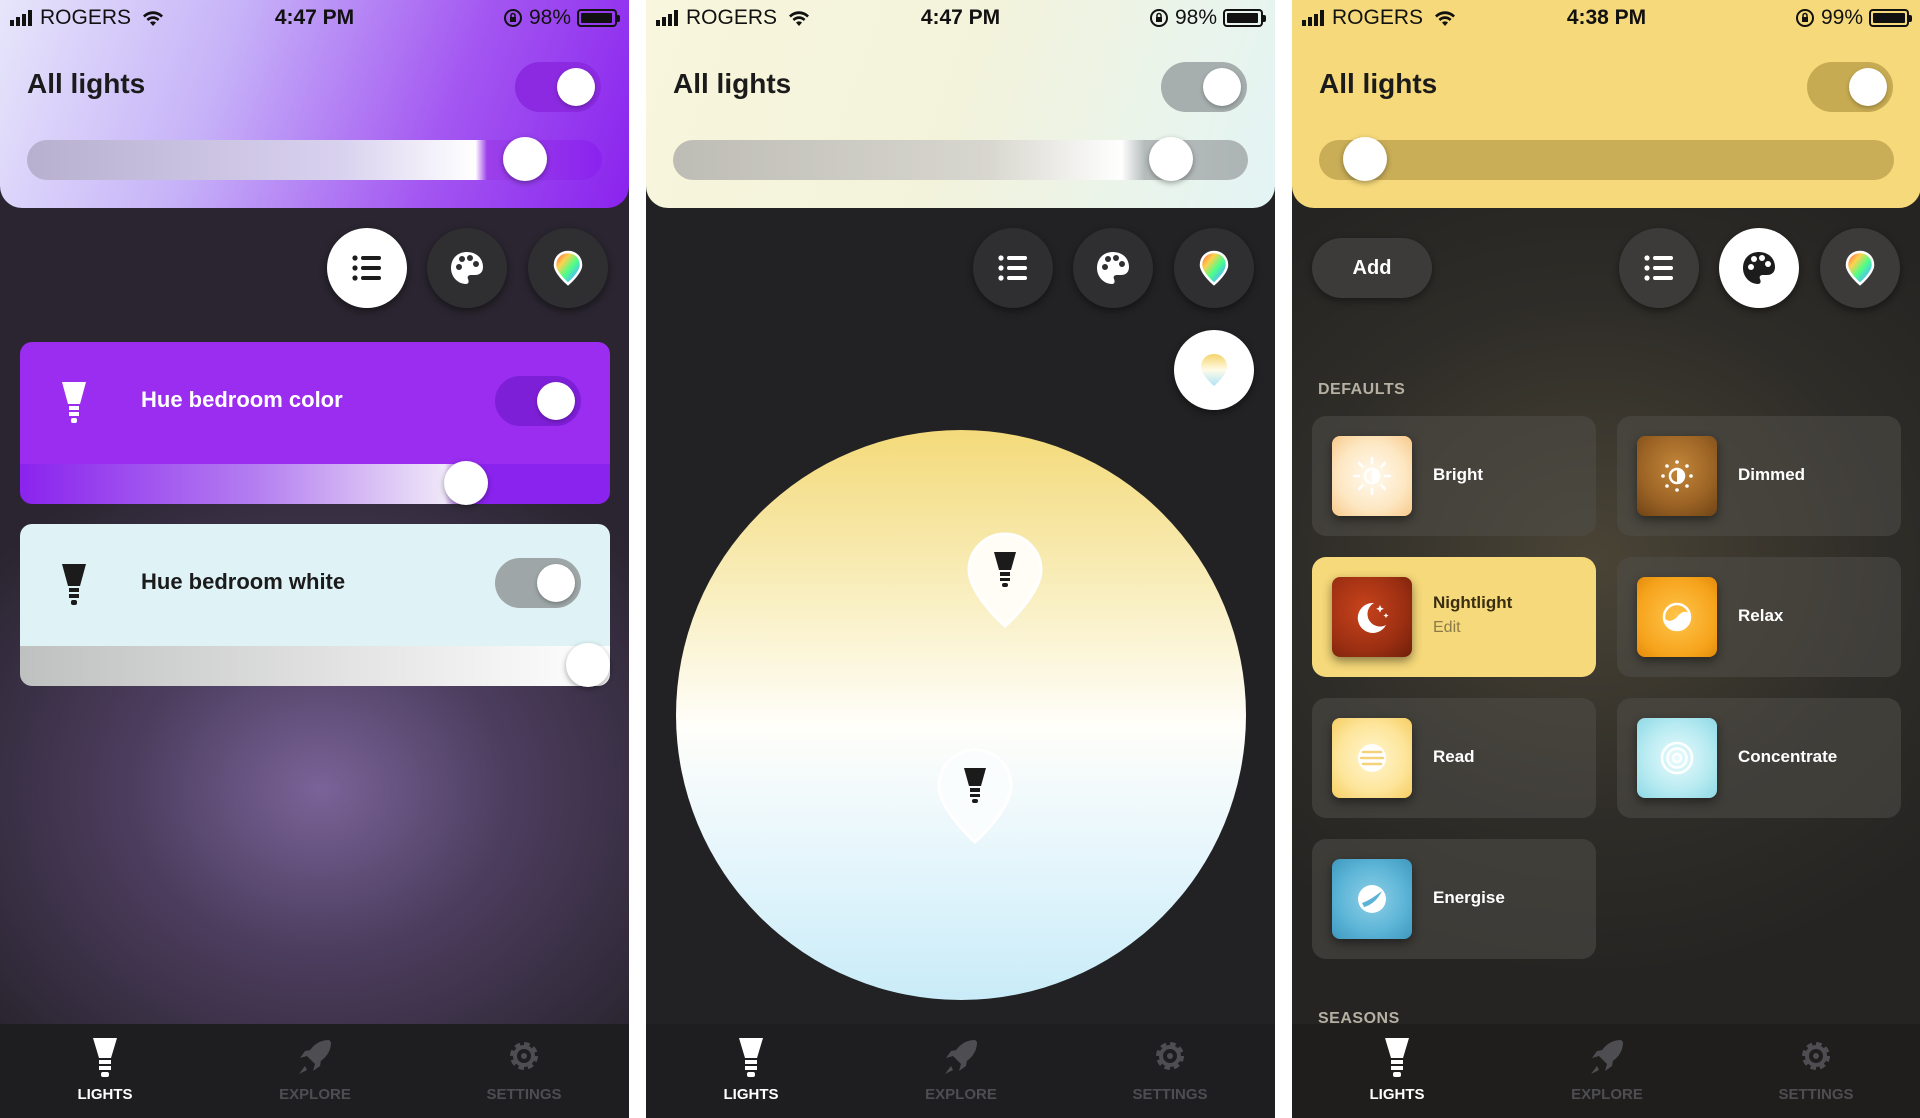 Image resolution: width=1920 pixels, height=1118 pixels. I want to click on relax-icon, so click(1677, 617).